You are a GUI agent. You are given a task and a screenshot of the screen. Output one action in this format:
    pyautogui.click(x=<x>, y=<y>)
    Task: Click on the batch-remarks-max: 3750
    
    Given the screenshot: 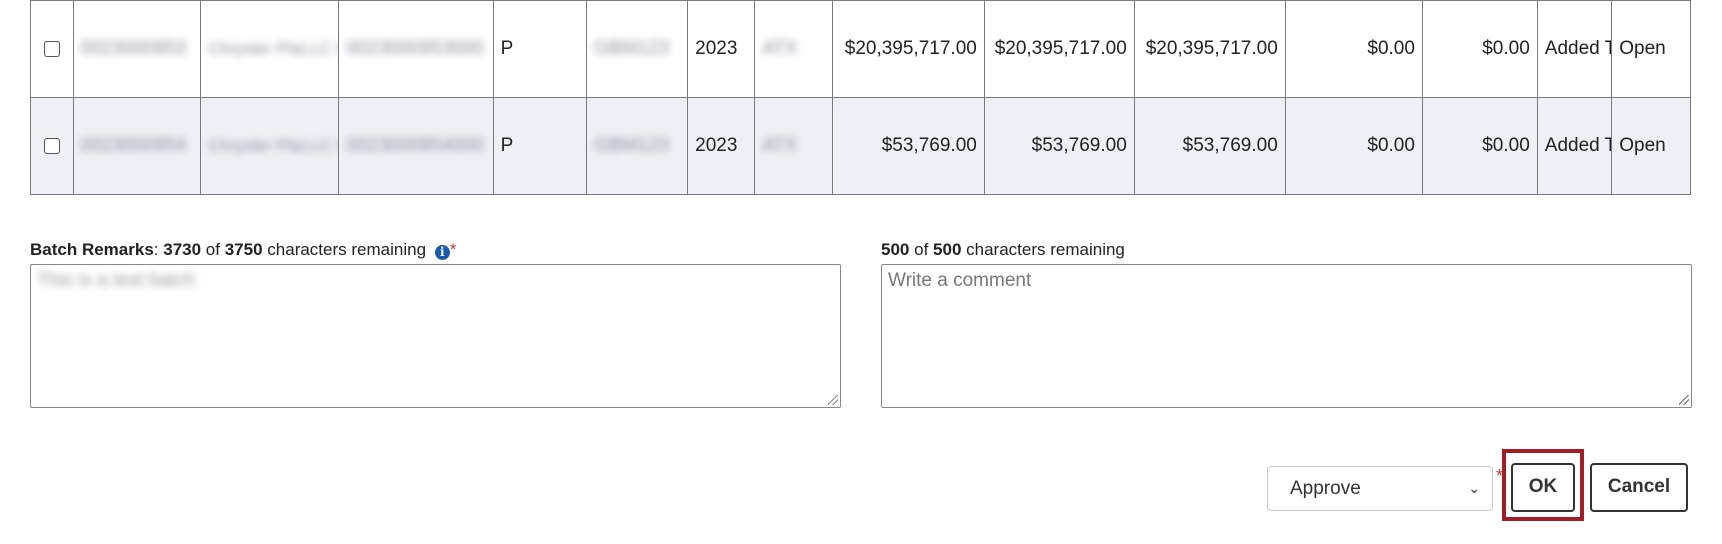 What is the action you would take?
    pyautogui.click(x=243, y=249)
    